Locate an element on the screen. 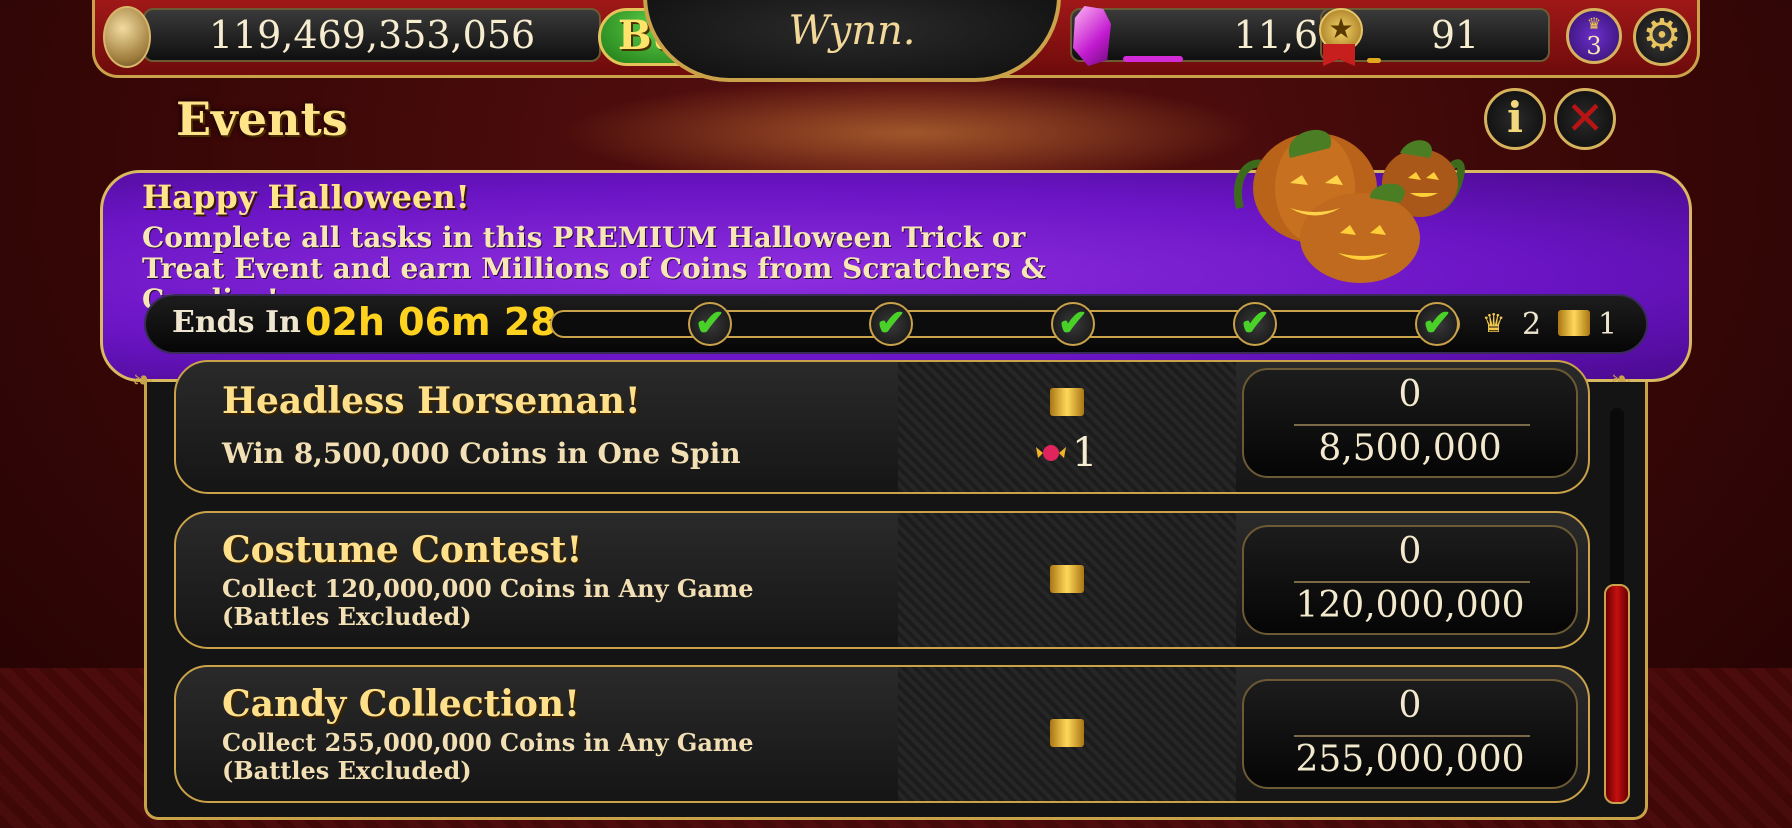 The width and height of the screenshot is (1792, 828). goal-target: 255,000,000 is located at coordinates (1410, 759).